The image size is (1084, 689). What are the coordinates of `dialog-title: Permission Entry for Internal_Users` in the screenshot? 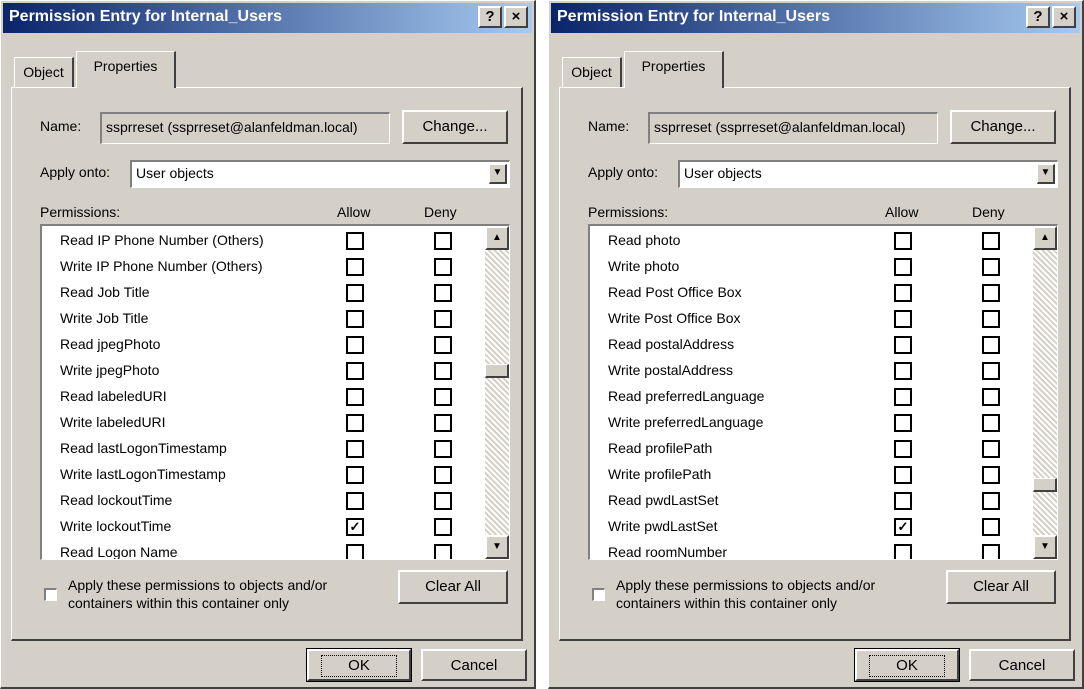 It's located at (693, 16).